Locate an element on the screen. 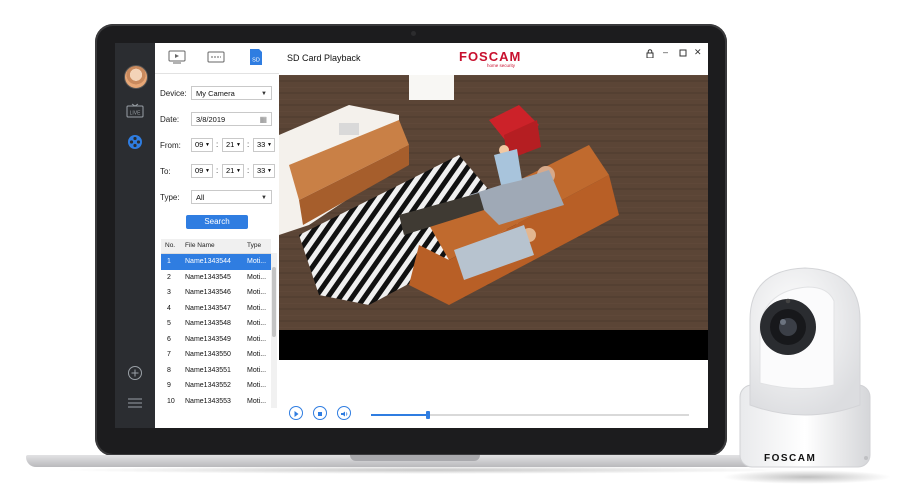  avatar is located at coordinates (136, 77).